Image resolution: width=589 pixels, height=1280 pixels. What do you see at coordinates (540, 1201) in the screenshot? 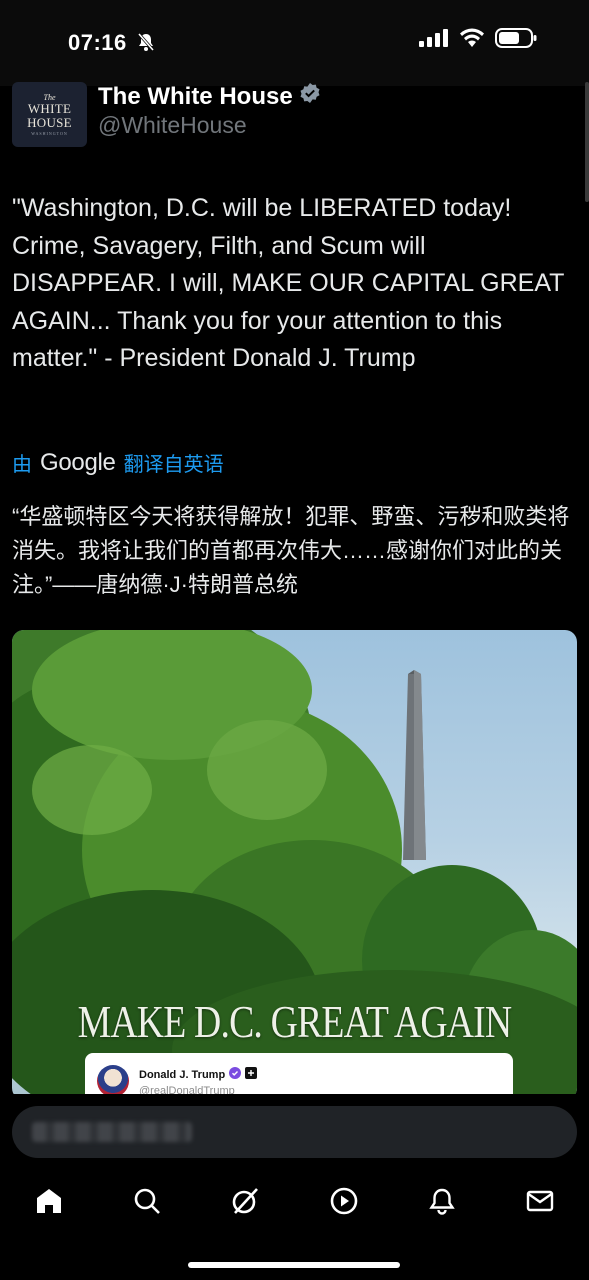
I see `messages-icon` at bounding box center [540, 1201].